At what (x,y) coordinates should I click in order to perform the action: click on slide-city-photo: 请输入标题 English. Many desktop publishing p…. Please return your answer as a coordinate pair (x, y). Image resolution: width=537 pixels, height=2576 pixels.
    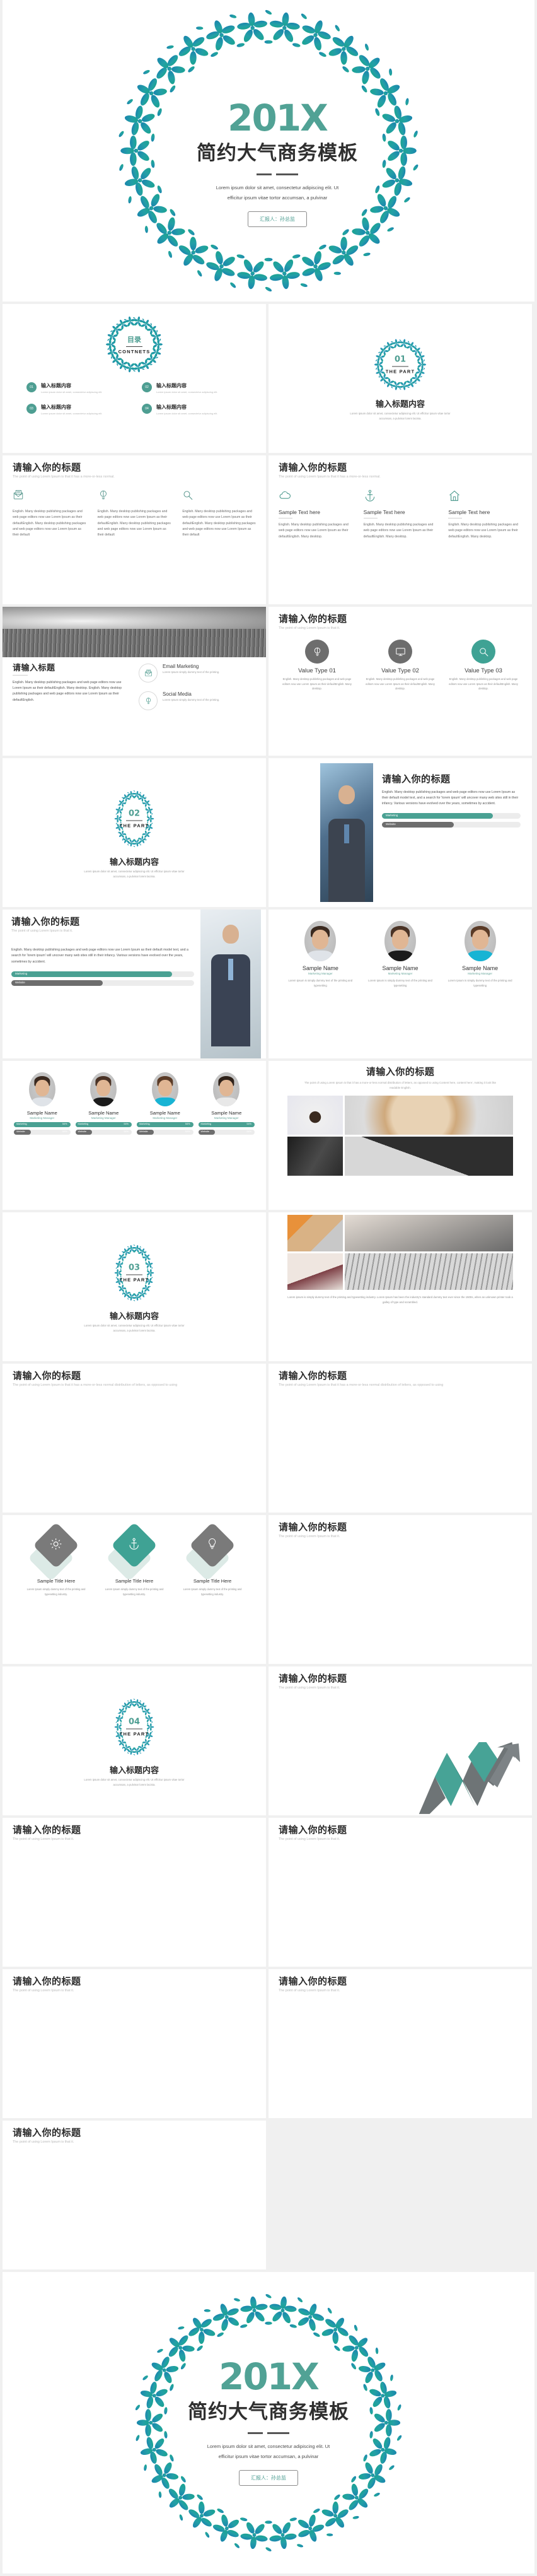
    Looking at the image, I should click on (134, 681).